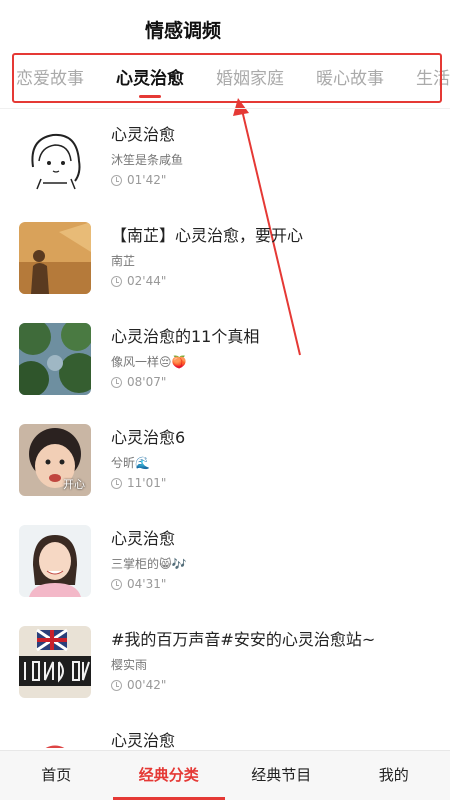  I want to click on list-item: 心灵治愈 沐笙是条咸鱼 01'42", so click(225, 159).